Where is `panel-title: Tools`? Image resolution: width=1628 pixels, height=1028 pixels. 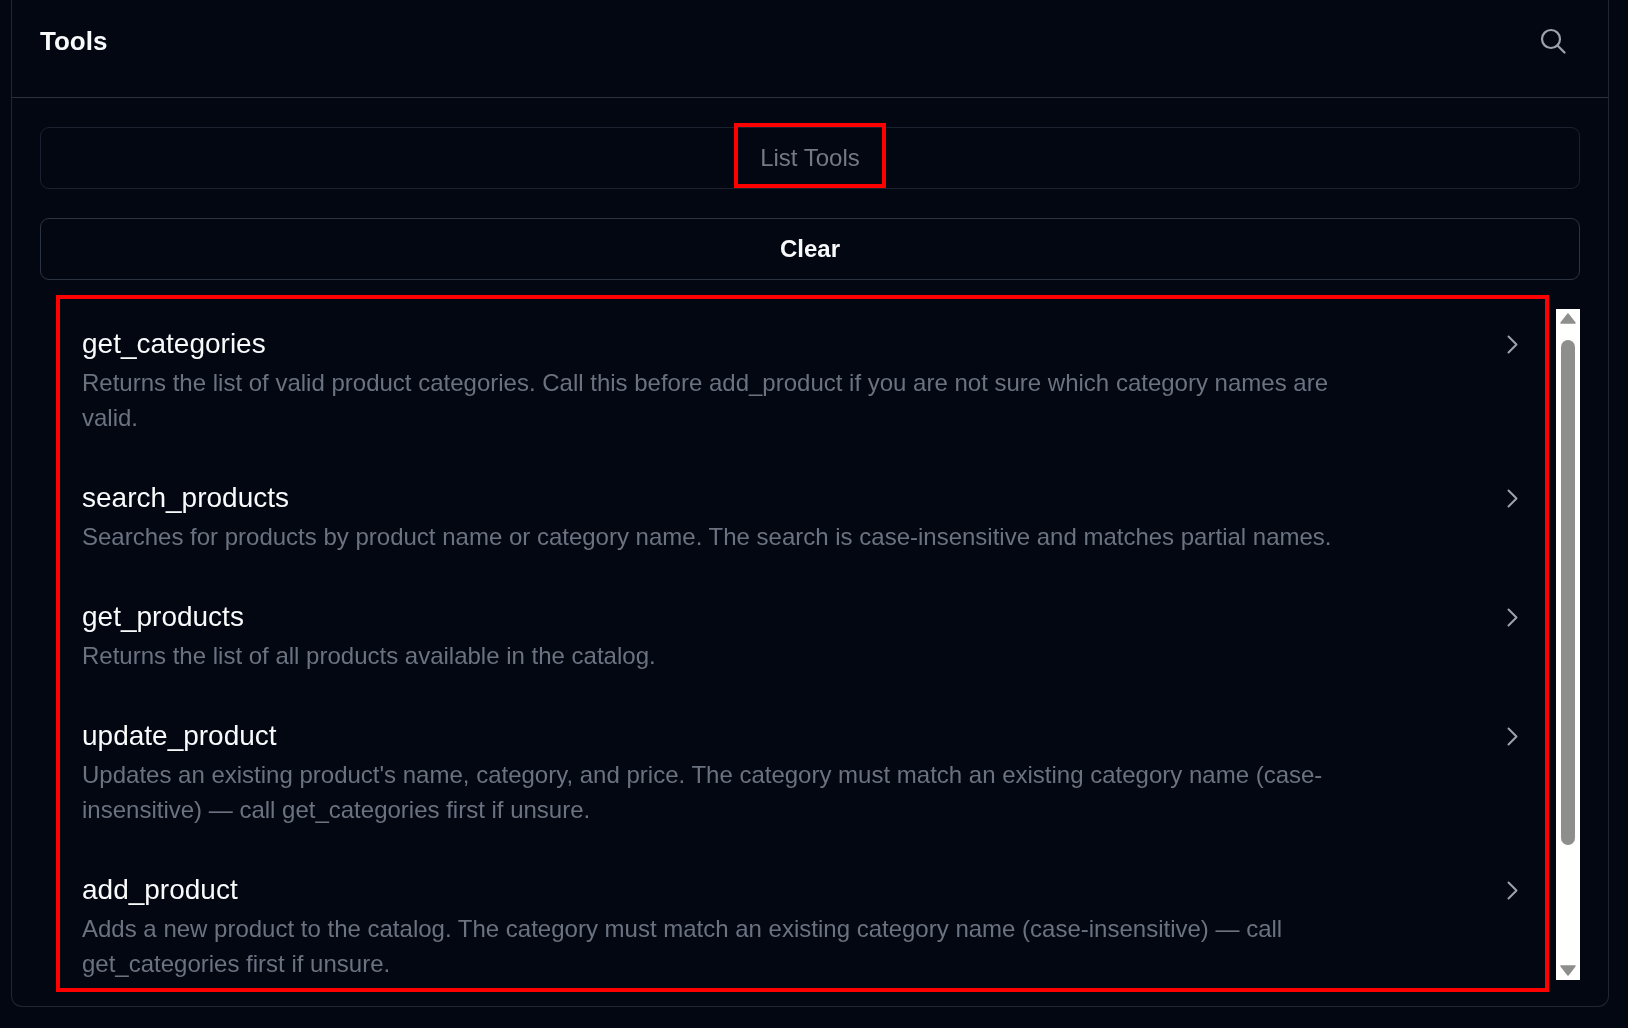
panel-title: Tools is located at coordinates (74, 41).